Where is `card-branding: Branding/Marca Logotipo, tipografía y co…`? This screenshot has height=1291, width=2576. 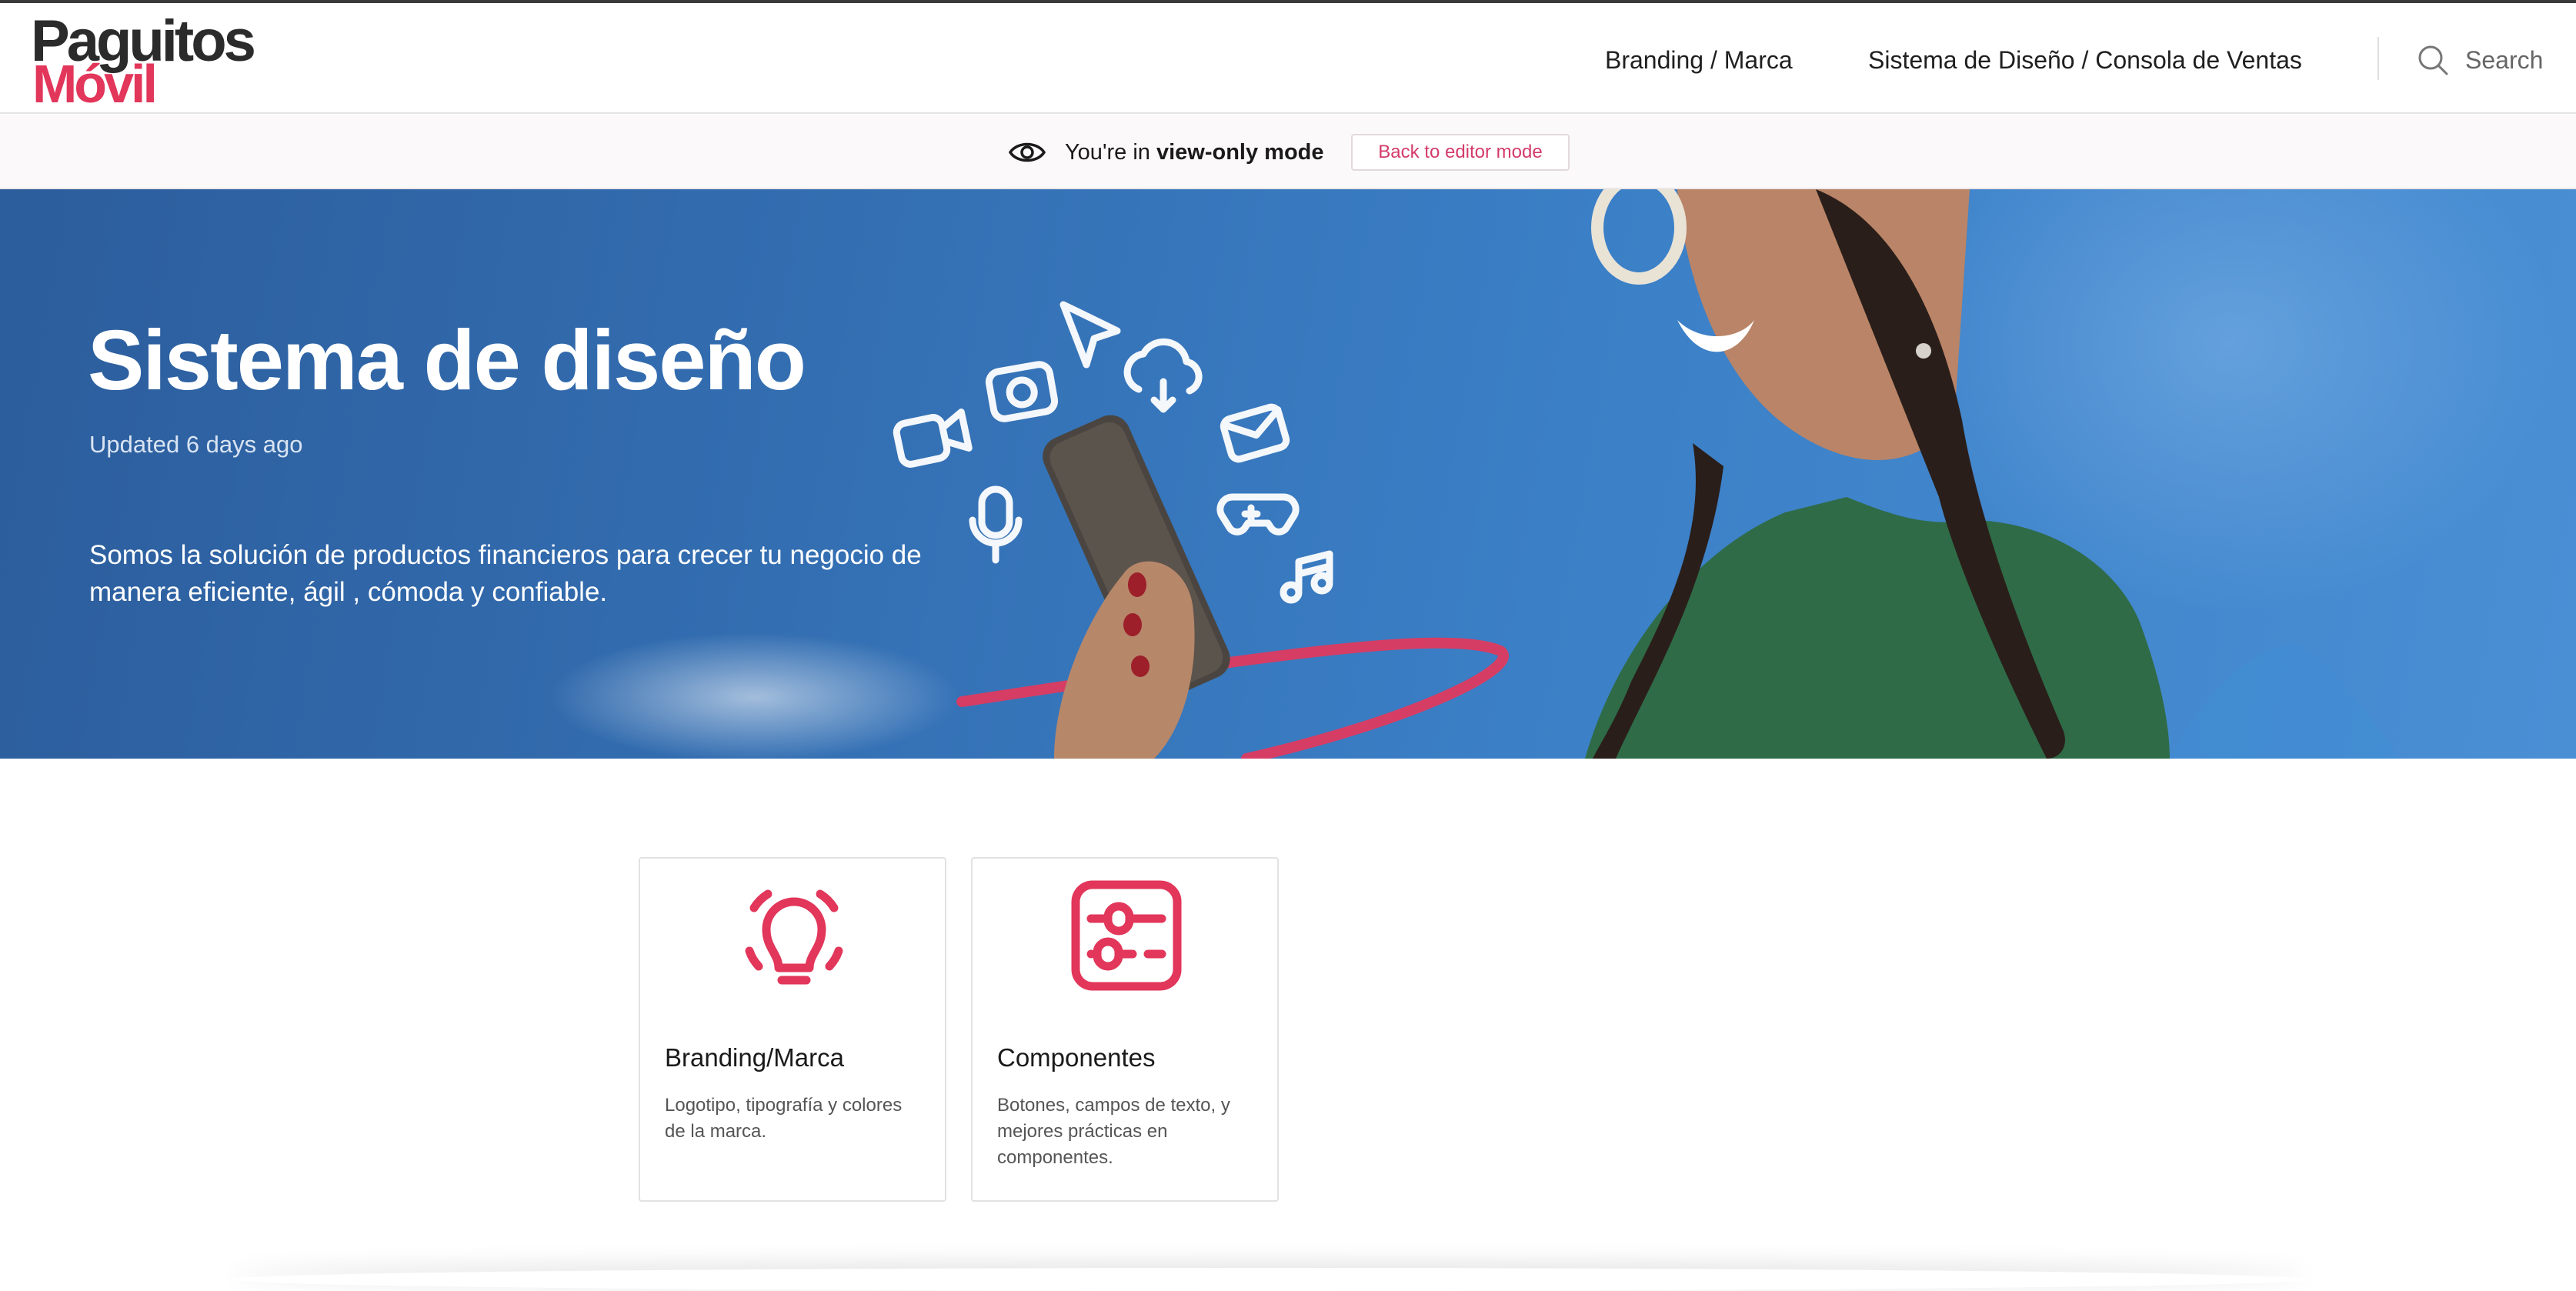
card-branding: Branding/Marca Logotipo, tipografía y co… is located at coordinates (792, 1029).